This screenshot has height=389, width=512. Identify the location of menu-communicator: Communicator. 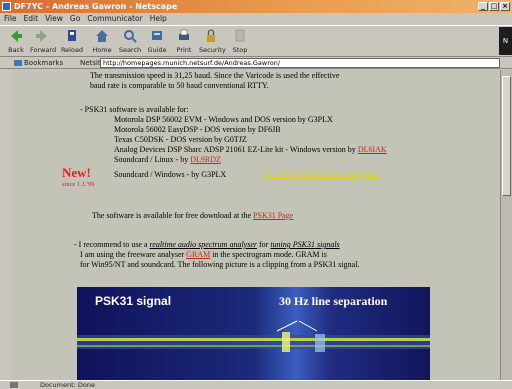
(114, 19).